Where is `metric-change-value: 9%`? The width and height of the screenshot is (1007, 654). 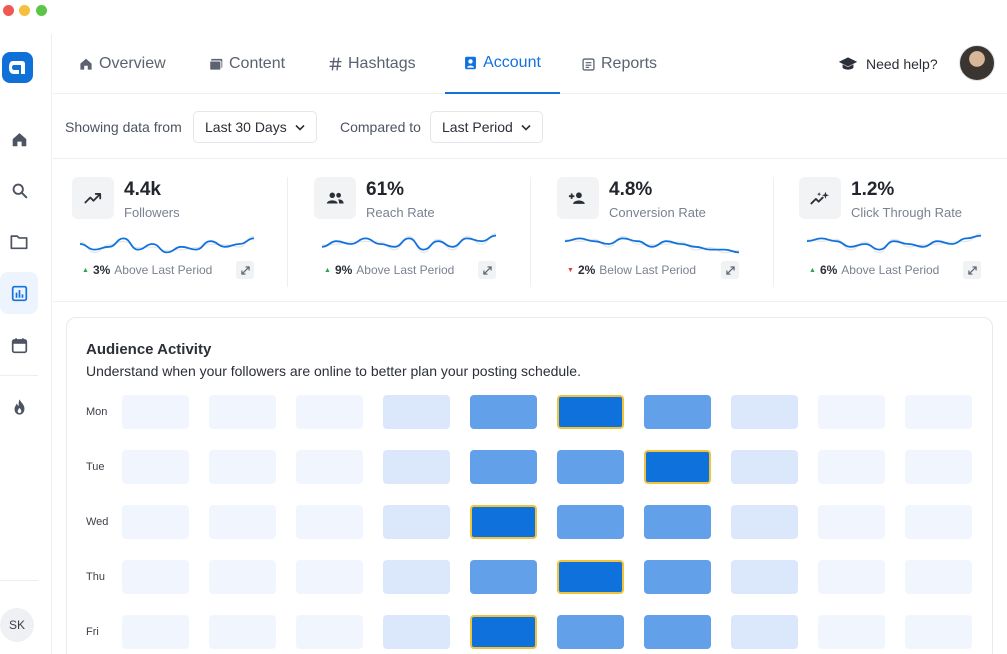
metric-change-value: 9% is located at coordinates (343, 270).